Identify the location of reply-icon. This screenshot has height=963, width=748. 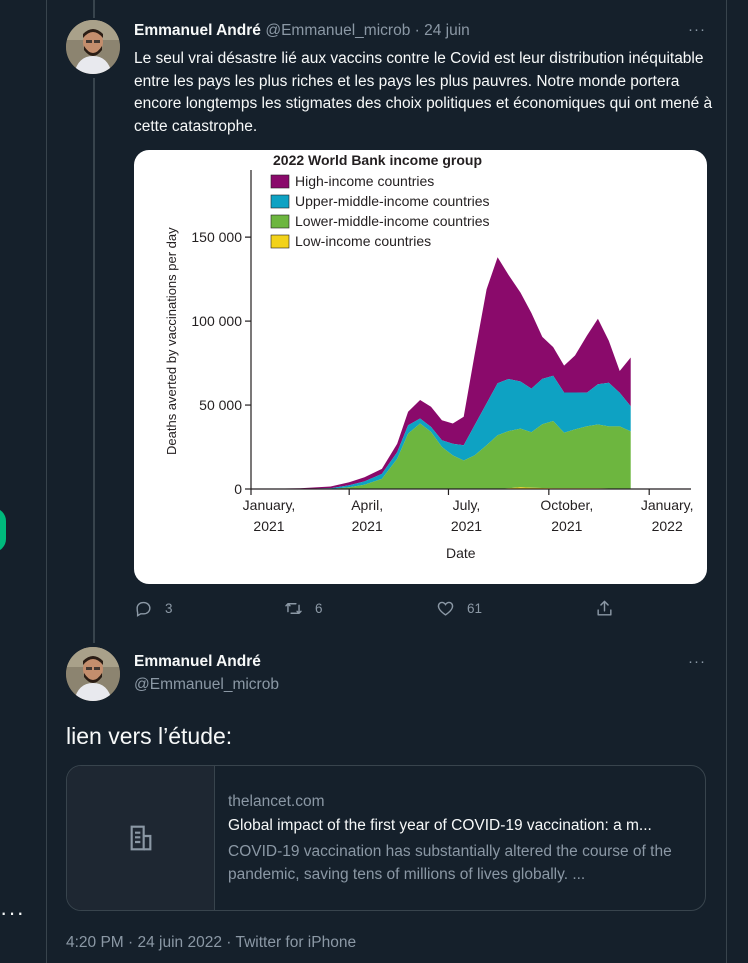
(143, 609).